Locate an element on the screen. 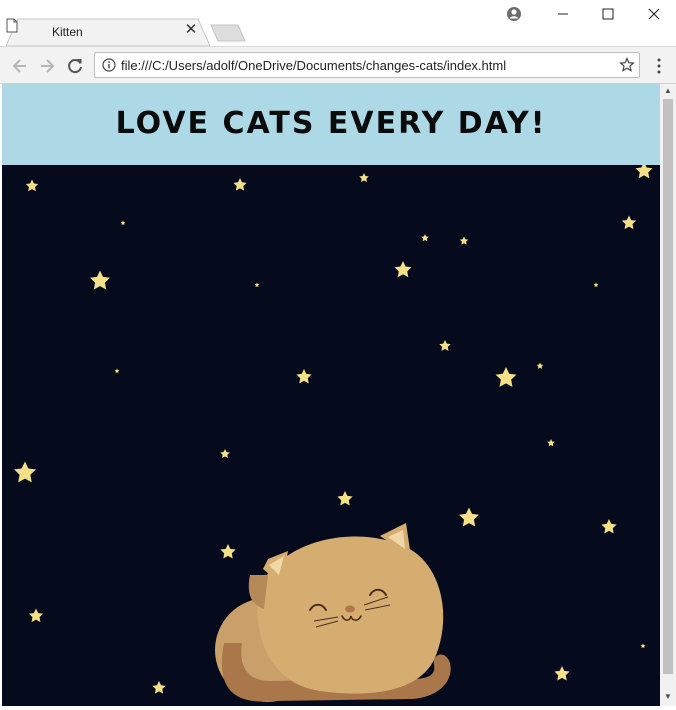  page-title: Love cats every day! is located at coordinates (331, 123).